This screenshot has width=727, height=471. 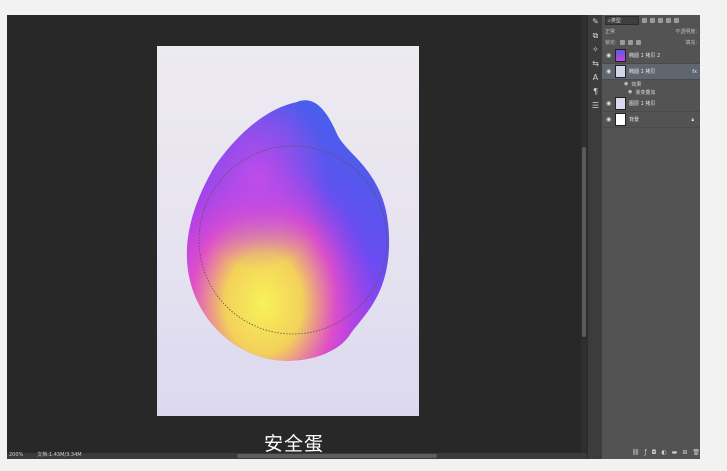 I want to click on layer-fx-badge: fx, so click(x=696, y=72).